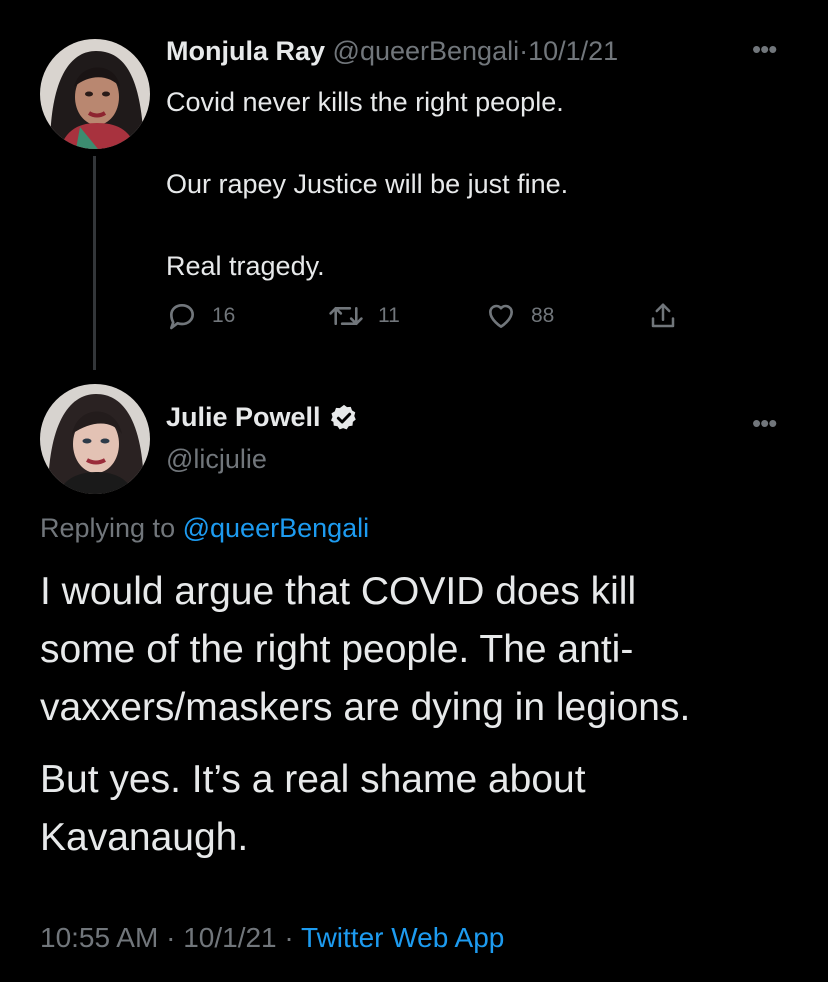  What do you see at coordinates (313, 779) in the screenshot?
I see `tweet2-p2-line-1: But yes. It’s a real shame about` at bounding box center [313, 779].